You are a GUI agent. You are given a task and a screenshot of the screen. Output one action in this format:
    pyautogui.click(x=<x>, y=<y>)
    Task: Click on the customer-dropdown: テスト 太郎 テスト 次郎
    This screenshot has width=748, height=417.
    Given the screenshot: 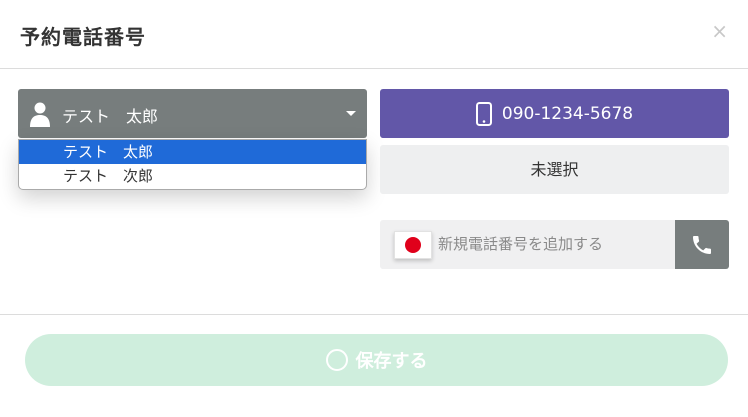 What is the action you would take?
    pyautogui.click(x=192, y=164)
    